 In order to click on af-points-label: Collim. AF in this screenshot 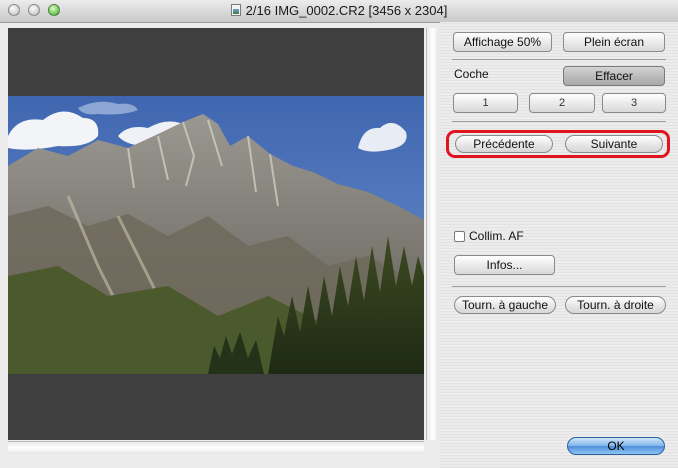, I will do `click(496, 236)`.